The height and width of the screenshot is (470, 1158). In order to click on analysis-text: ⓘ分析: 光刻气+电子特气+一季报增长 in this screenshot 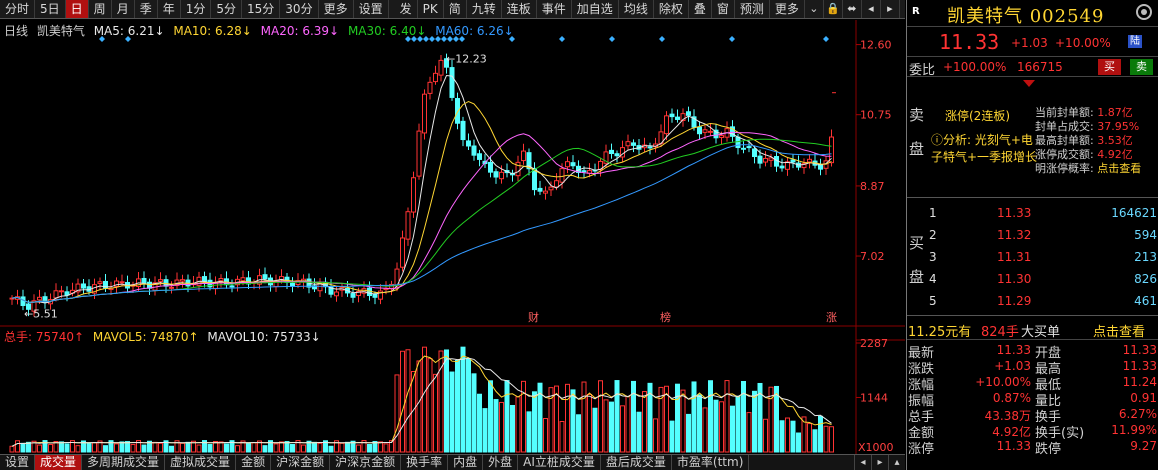, I will do `click(986, 149)`.